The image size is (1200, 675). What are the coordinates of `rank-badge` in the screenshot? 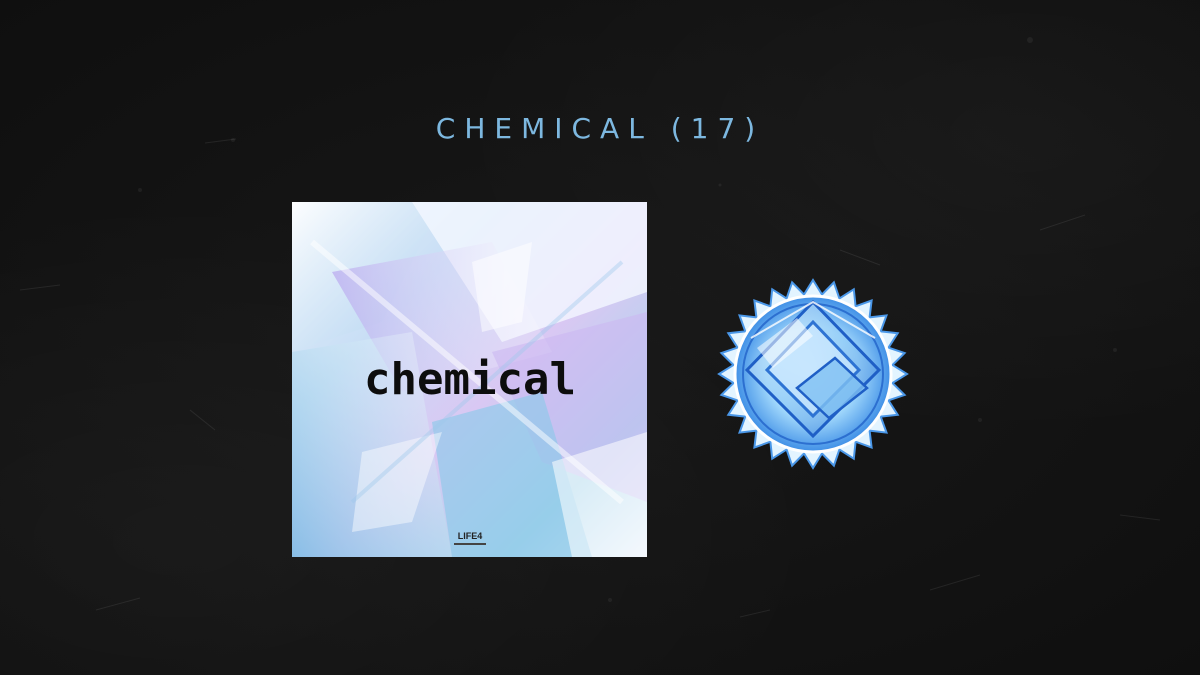 It's located at (813, 374).